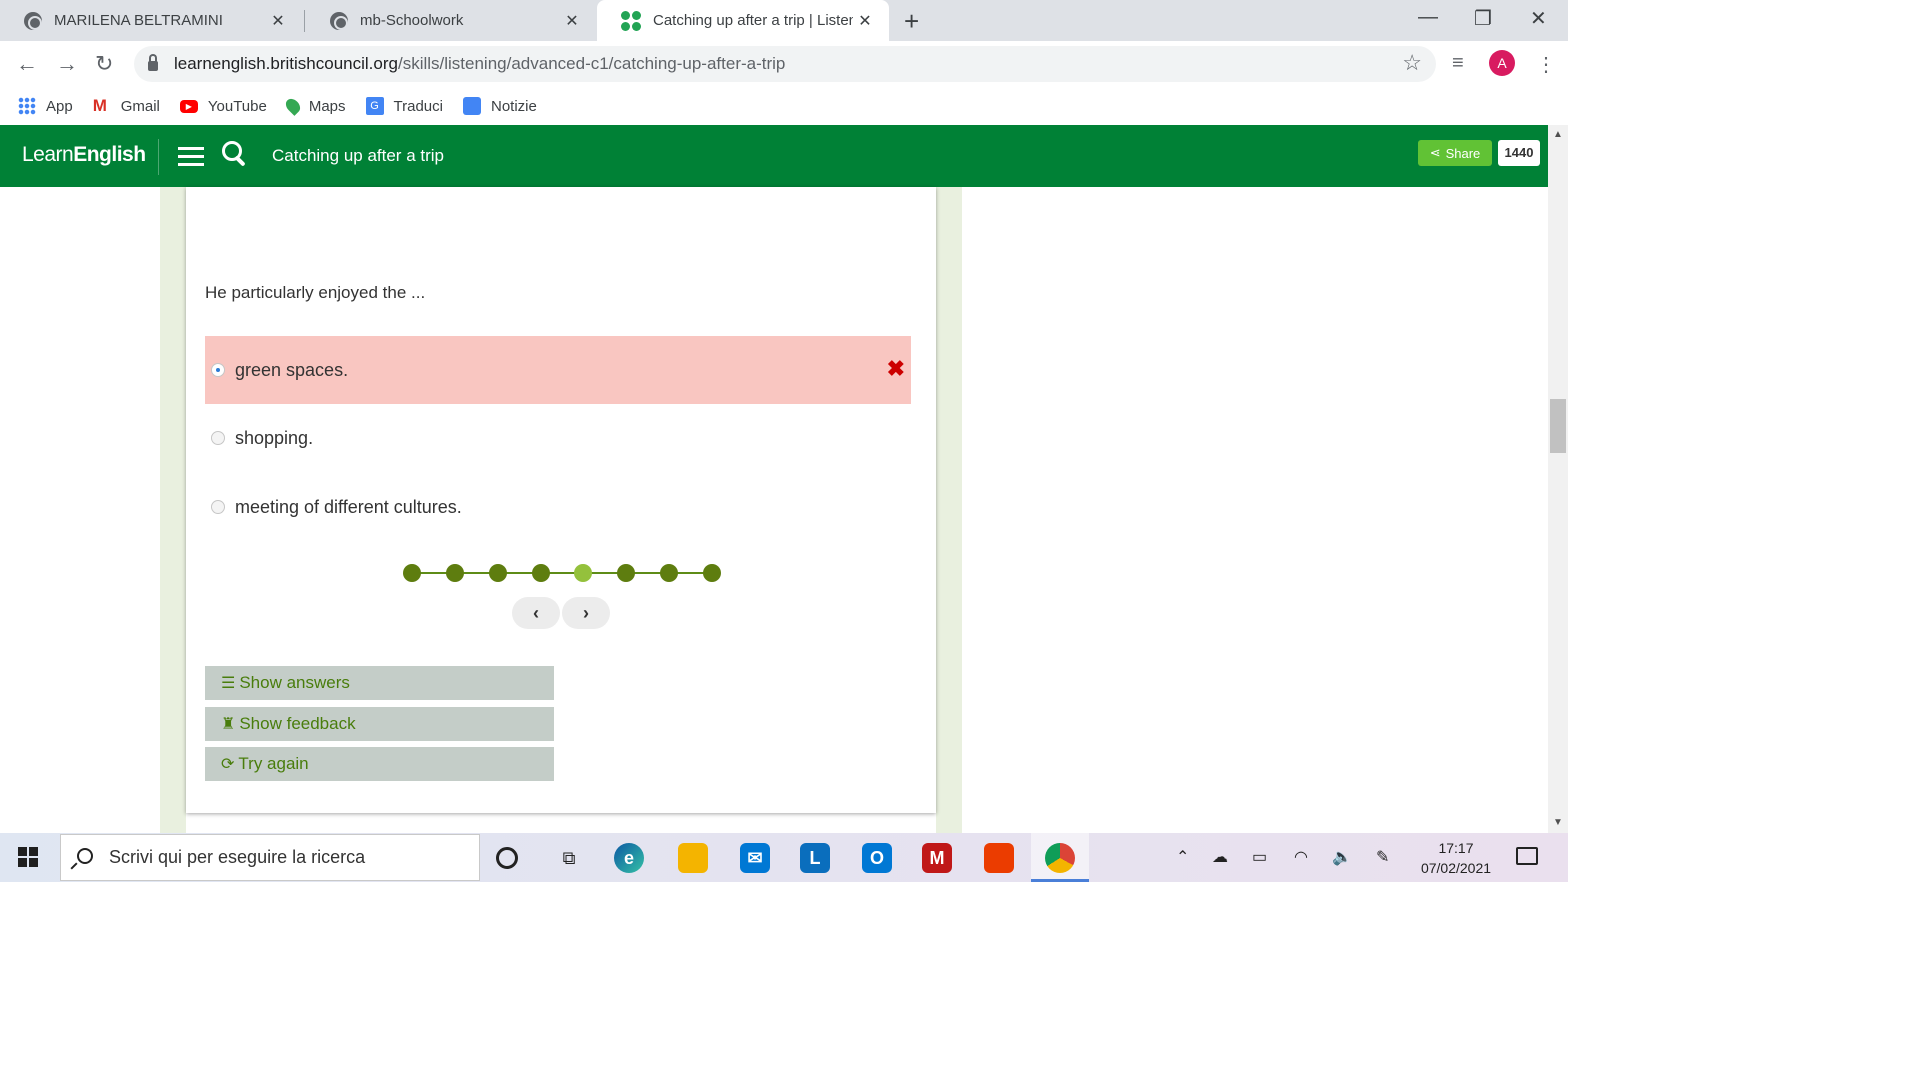  What do you see at coordinates (1538, 18) in the screenshot?
I see `close-window-icon: ✕` at bounding box center [1538, 18].